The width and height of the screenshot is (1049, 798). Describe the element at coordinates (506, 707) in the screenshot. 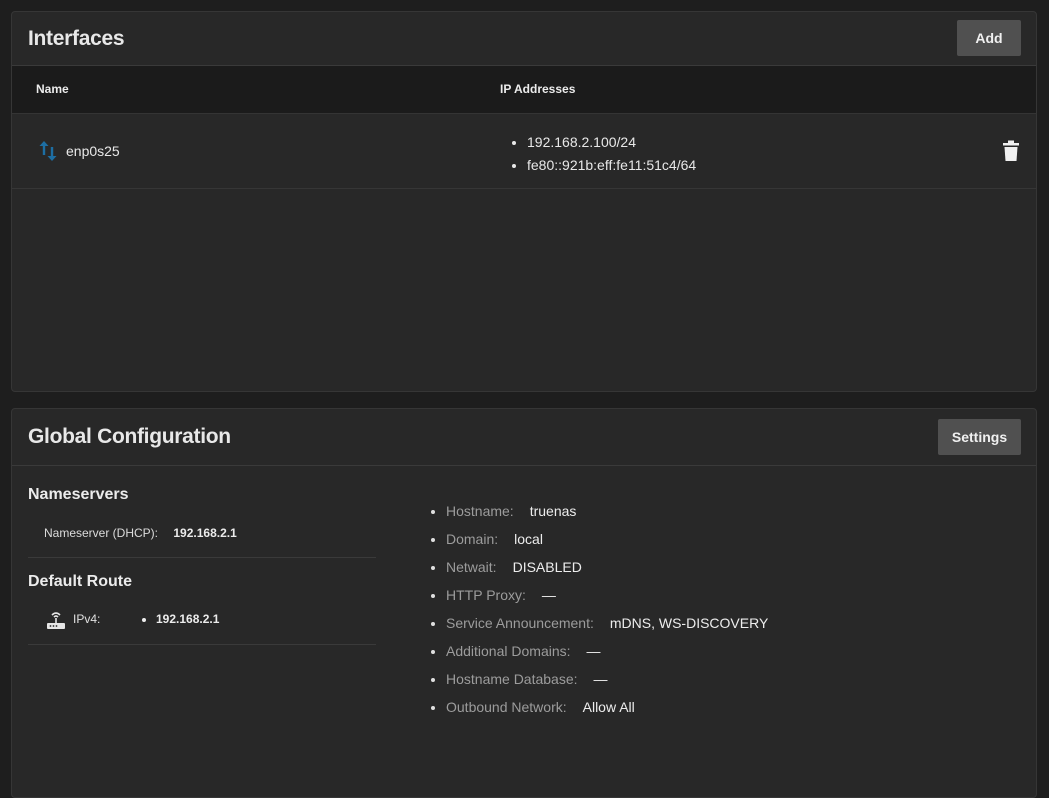

I see `setting-label: Outbound Network:` at that location.